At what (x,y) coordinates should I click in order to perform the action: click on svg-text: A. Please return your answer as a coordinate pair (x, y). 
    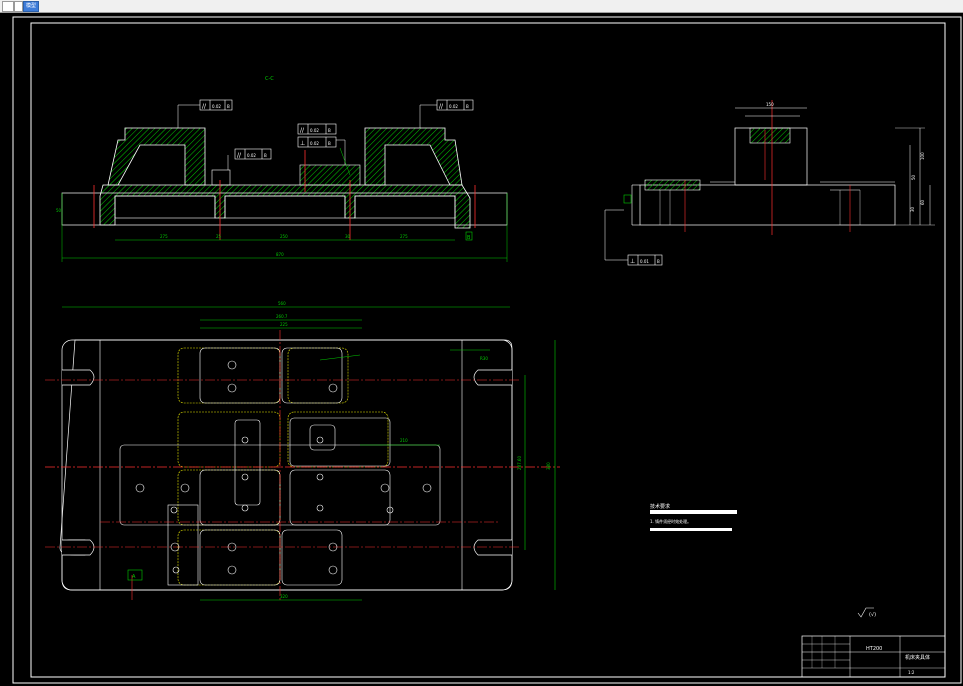
    Looking at the image, I should click on (134, 577).